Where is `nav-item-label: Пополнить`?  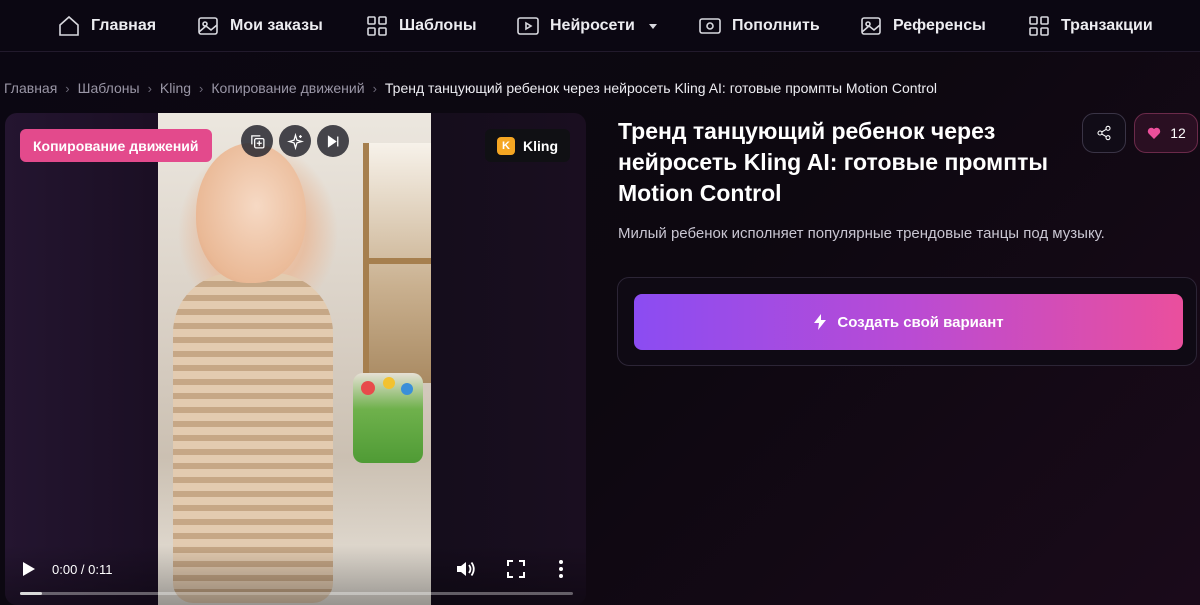 nav-item-label: Пополнить is located at coordinates (776, 25).